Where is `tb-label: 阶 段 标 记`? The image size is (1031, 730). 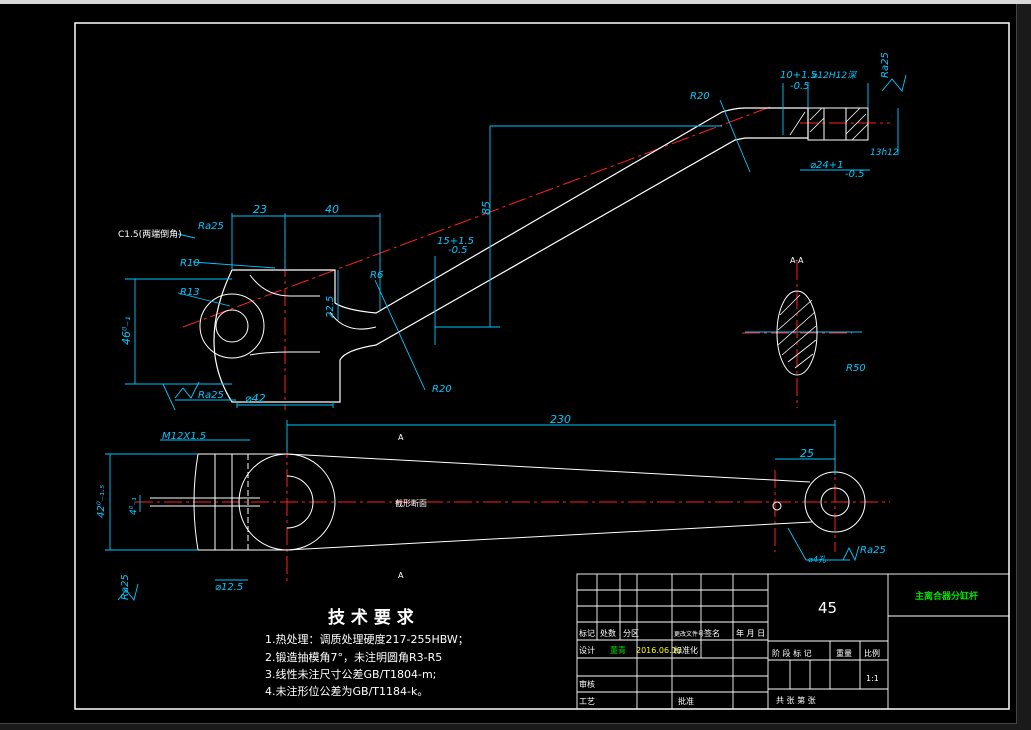
tb-label: 阶 段 标 记 is located at coordinates (792, 653).